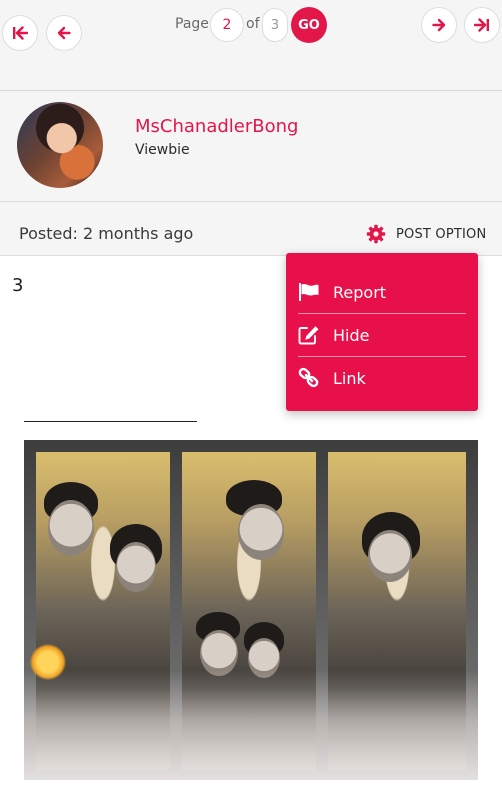 The width and height of the screenshot is (502, 800). What do you see at coordinates (351, 335) in the screenshot?
I see `menu-item-label: Hide` at bounding box center [351, 335].